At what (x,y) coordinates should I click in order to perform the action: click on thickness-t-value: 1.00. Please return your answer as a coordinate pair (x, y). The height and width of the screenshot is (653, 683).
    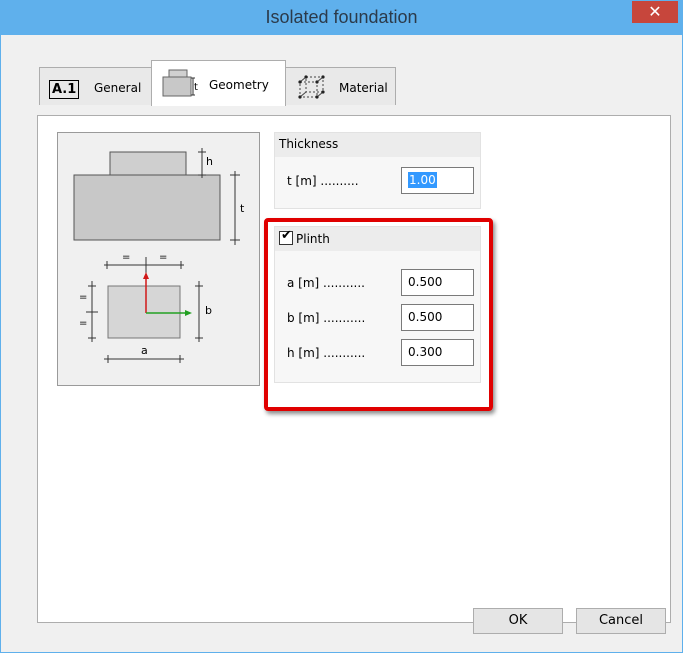
    Looking at the image, I should click on (422, 180).